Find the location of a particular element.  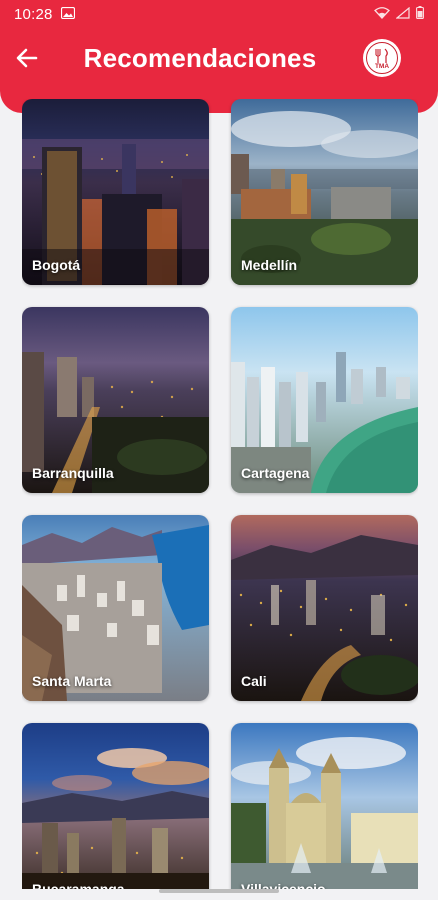

status-bar: 10:28 is located at coordinates (219, 14).